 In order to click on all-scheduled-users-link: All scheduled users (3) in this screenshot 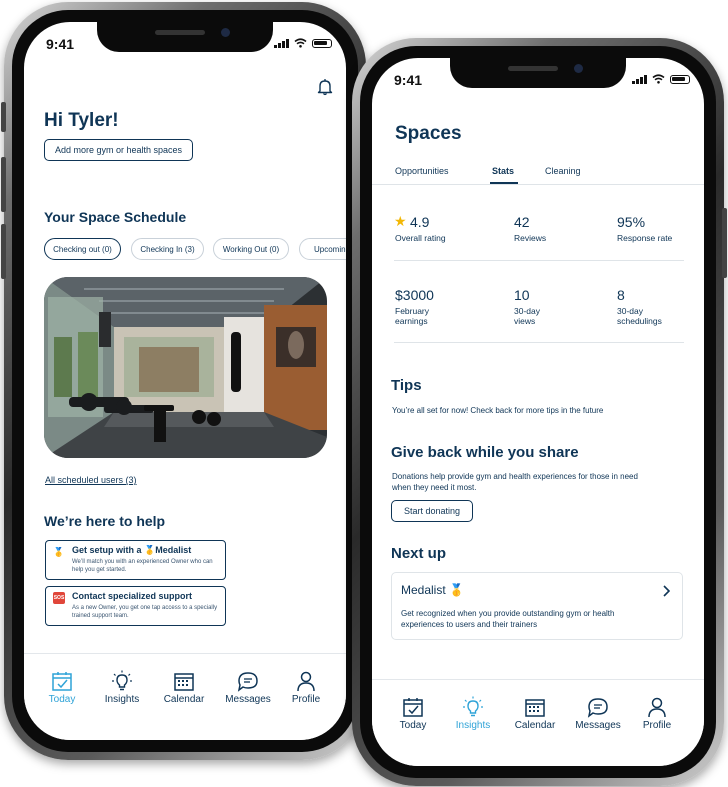, I will do `click(91, 480)`.